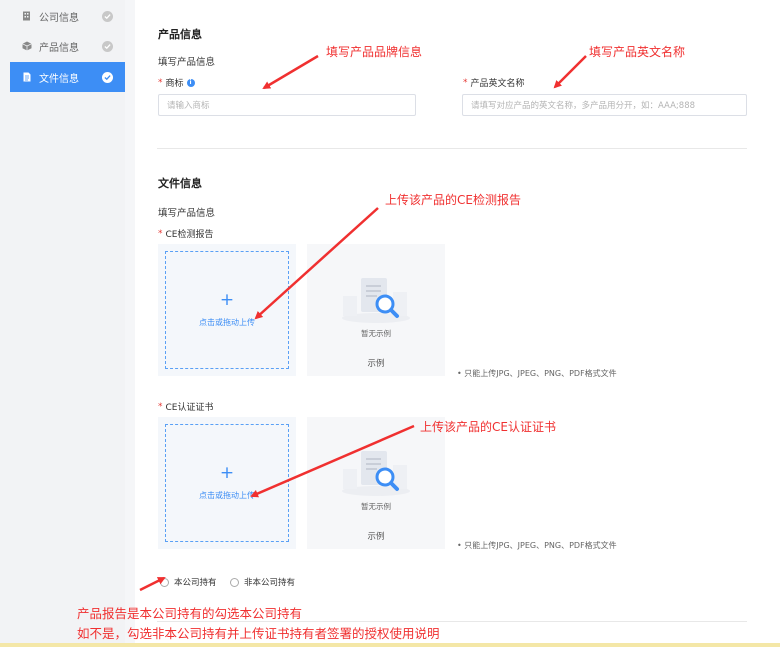  Describe the element at coordinates (190, 613) in the screenshot. I see `annotation-ownership-line1: 产品报告是本公司持有的勾选本公司持有` at that location.